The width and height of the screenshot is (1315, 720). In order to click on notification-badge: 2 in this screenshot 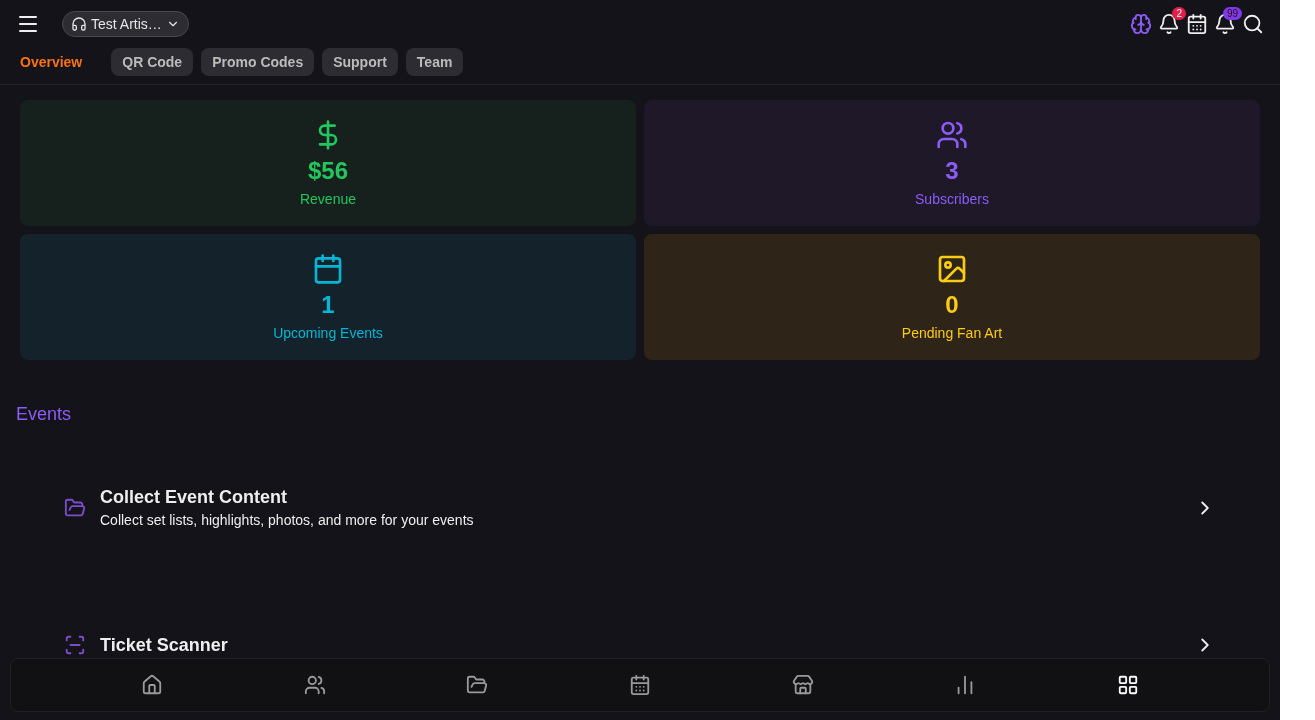, I will do `click(1179, 13)`.